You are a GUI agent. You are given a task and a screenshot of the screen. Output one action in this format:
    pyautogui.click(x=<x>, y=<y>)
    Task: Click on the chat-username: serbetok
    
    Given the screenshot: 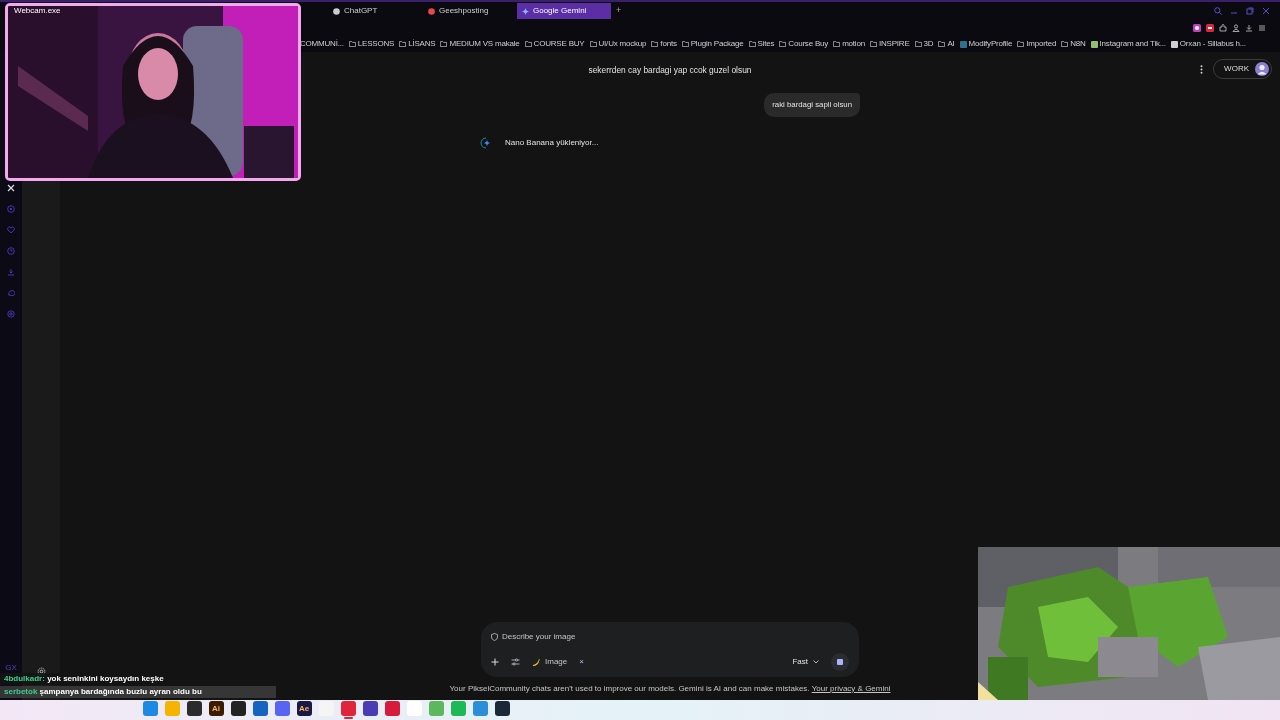 What is the action you would take?
    pyautogui.click(x=21, y=691)
    